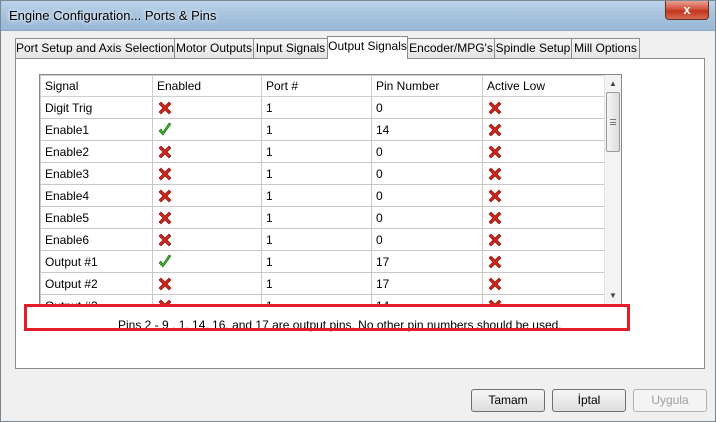 Image resolution: width=716 pixels, height=422 pixels. Describe the element at coordinates (427, 86) in the screenshot. I see `column-header-pin-number: Pin Number` at that location.